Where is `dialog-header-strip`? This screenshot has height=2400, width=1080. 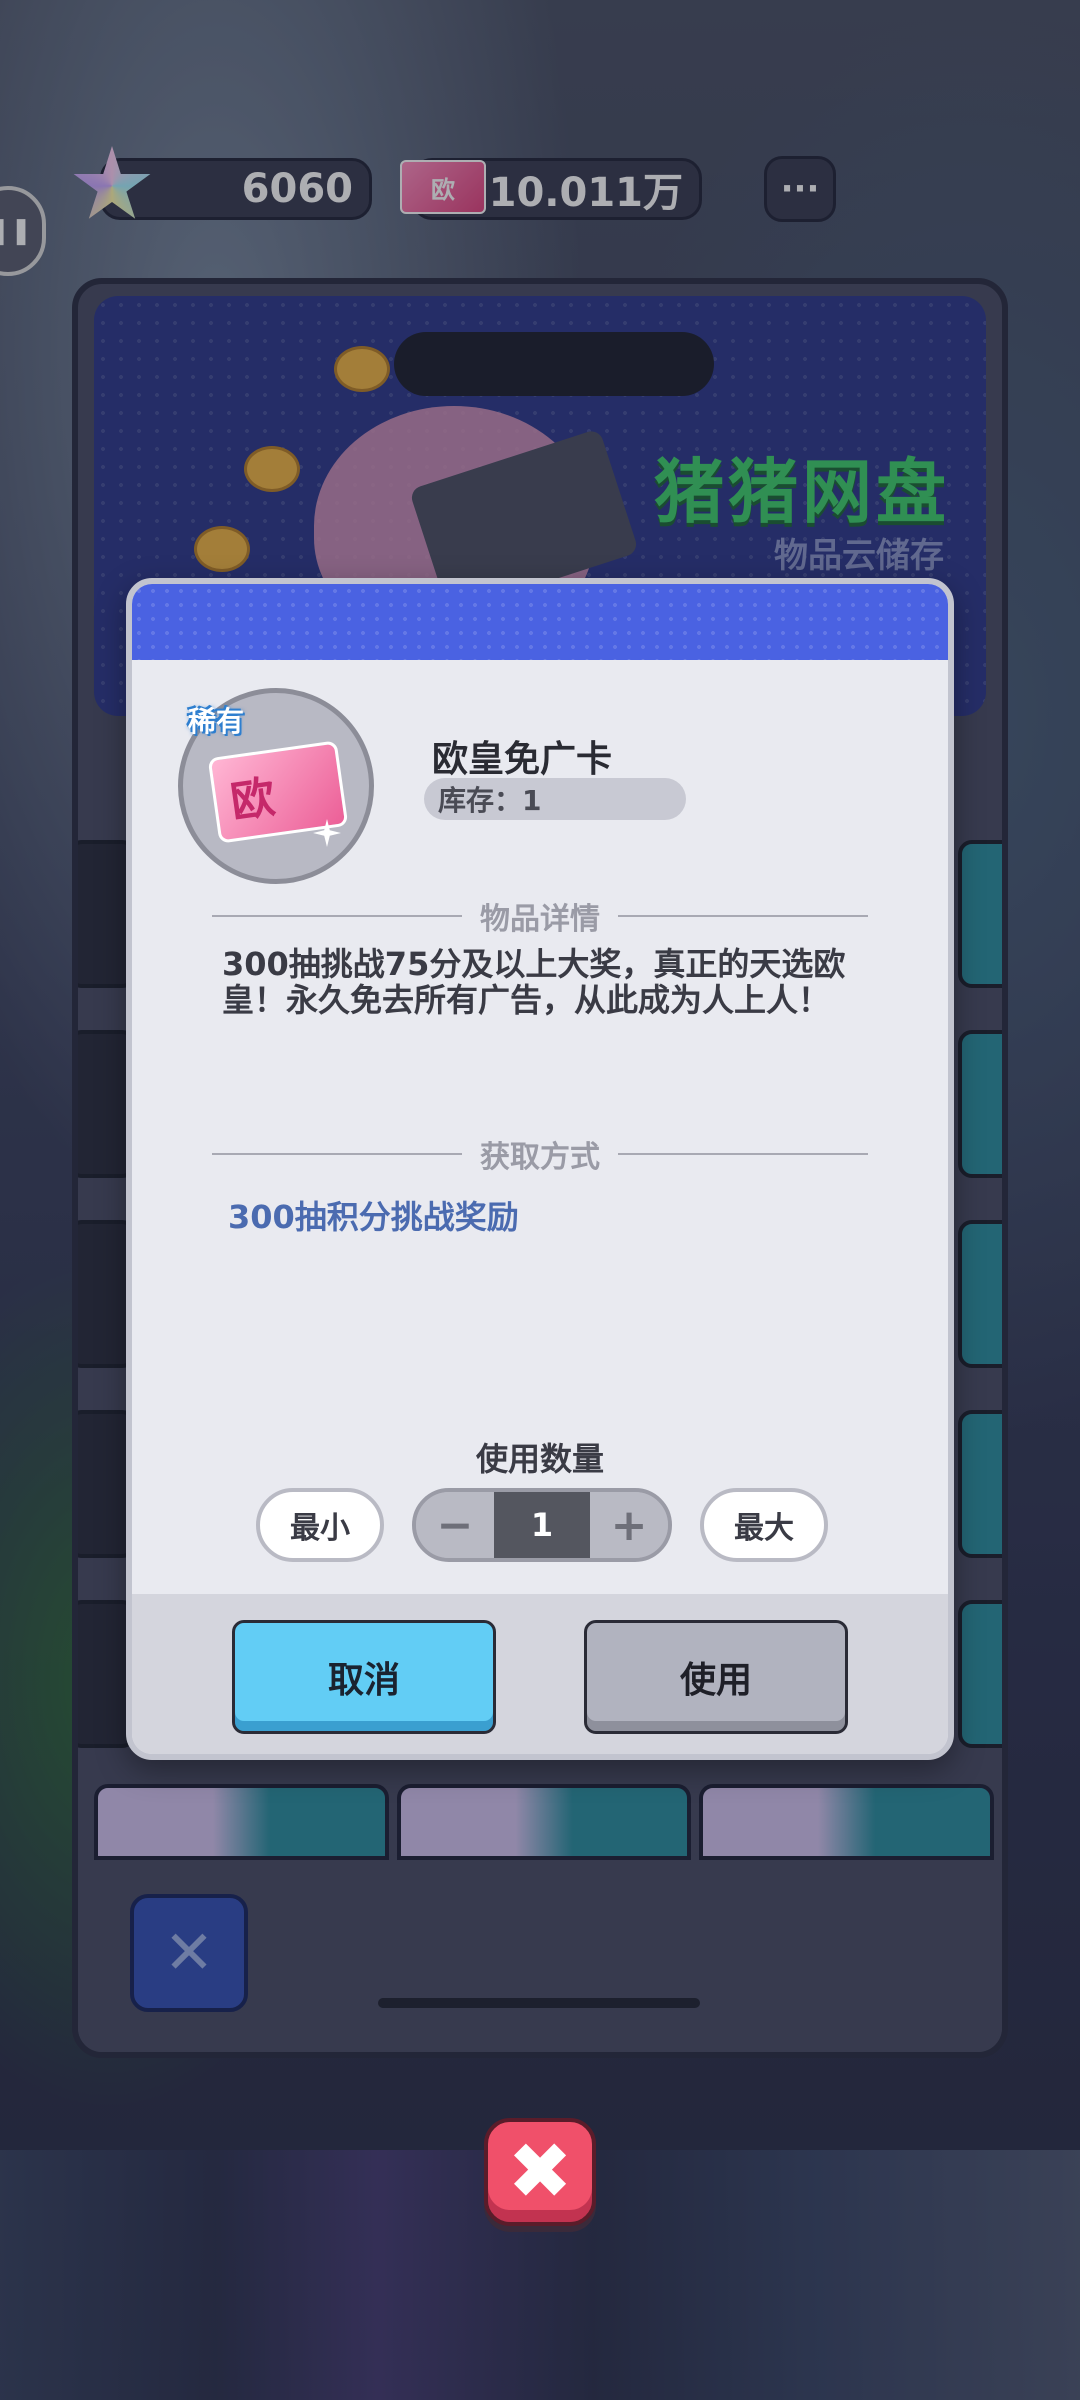
dialog-header-strip is located at coordinates (540, 622).